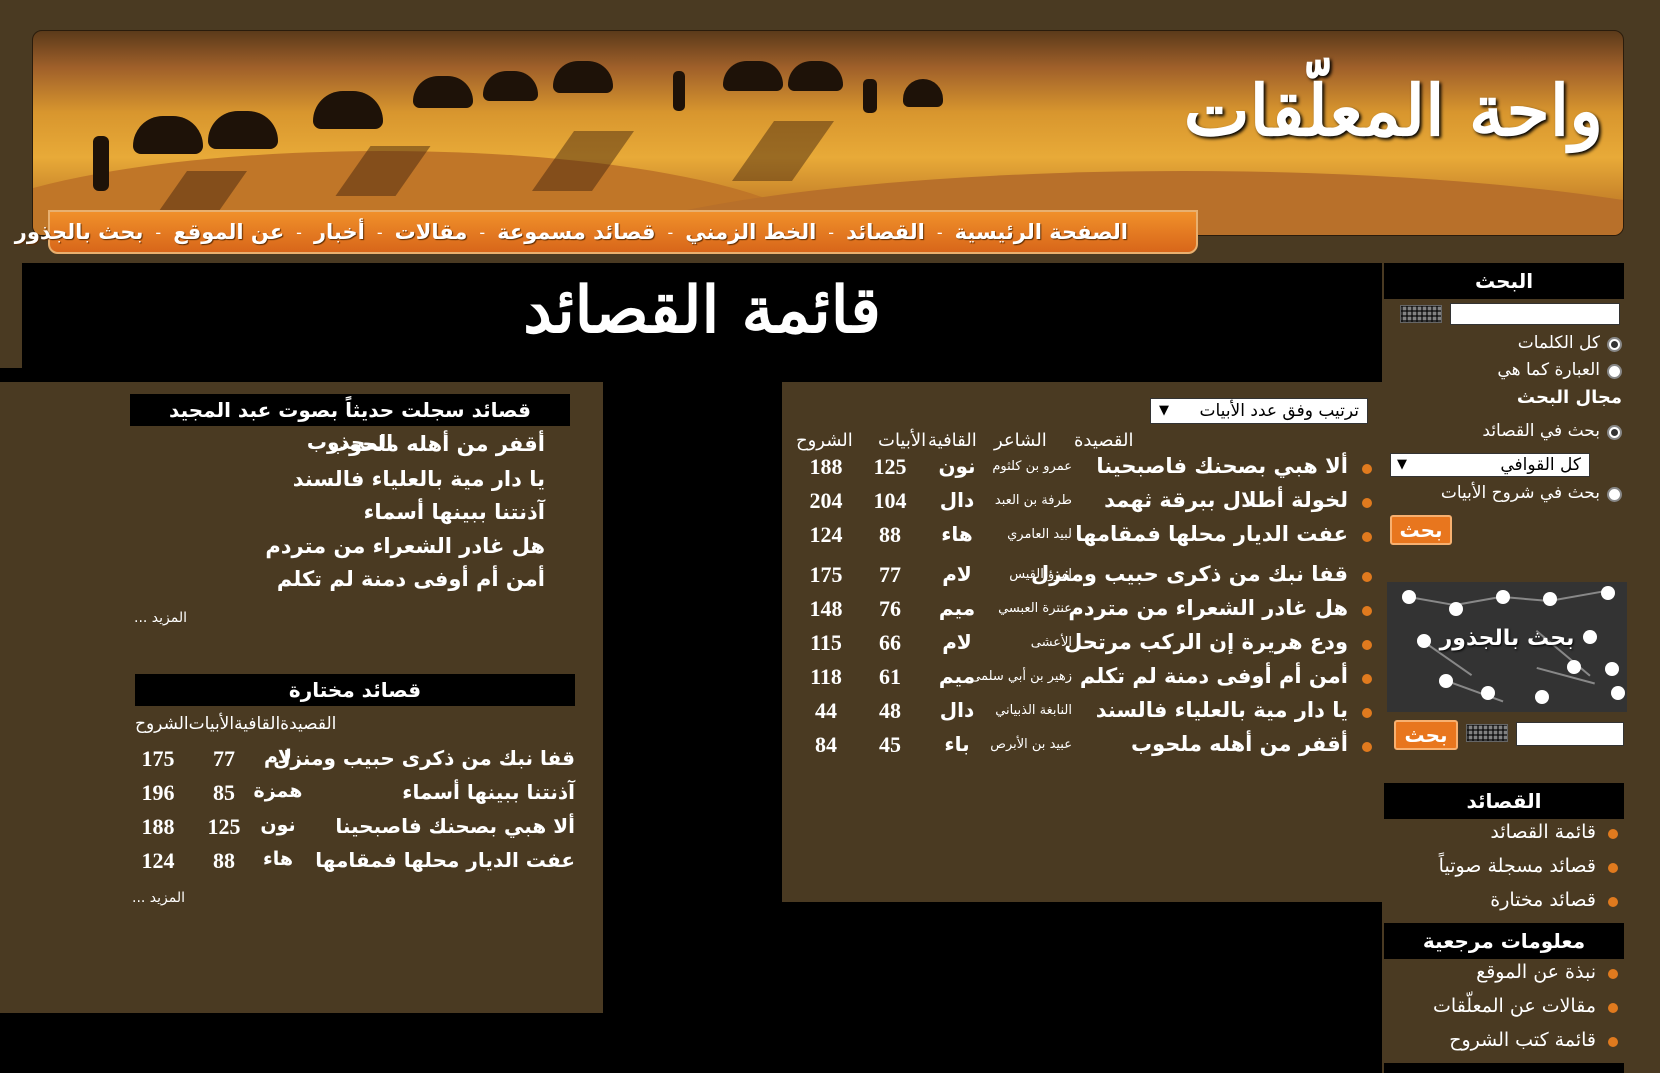  Describe the element at coordinates (1021, 676) in the screenshot. I see `poet-name: زهير بن أبي سلمى` at that location.